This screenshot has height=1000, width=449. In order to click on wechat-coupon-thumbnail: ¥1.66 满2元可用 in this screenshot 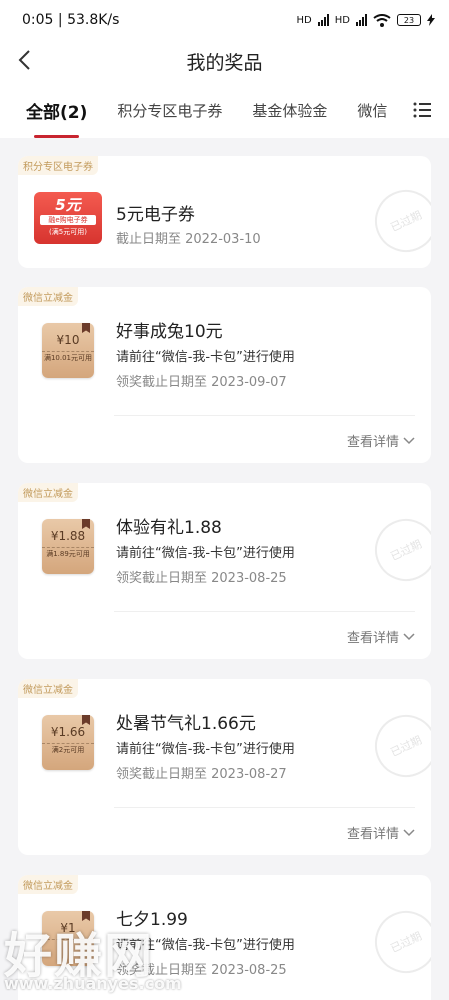, I will do `click(68, 742)`.